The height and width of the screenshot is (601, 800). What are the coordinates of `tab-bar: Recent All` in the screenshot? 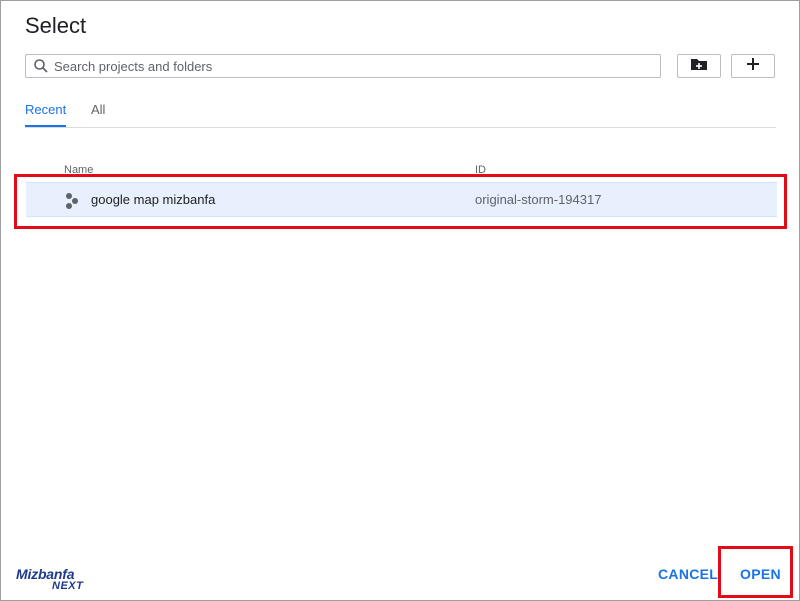 It's located at (400, 112).